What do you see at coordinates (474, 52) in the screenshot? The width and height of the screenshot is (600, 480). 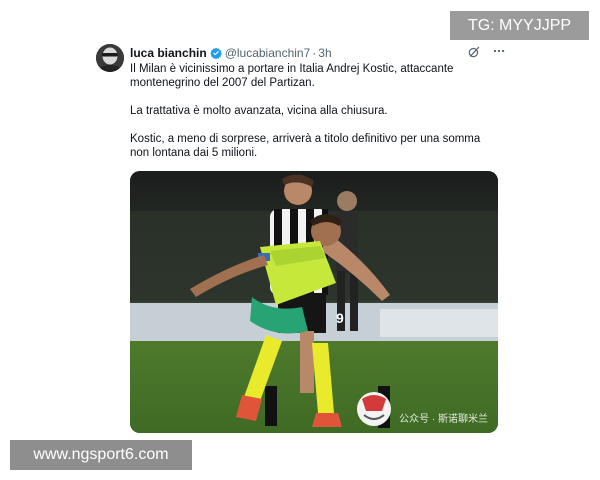 I see `grok-icon` at bounding box center [474, 52].